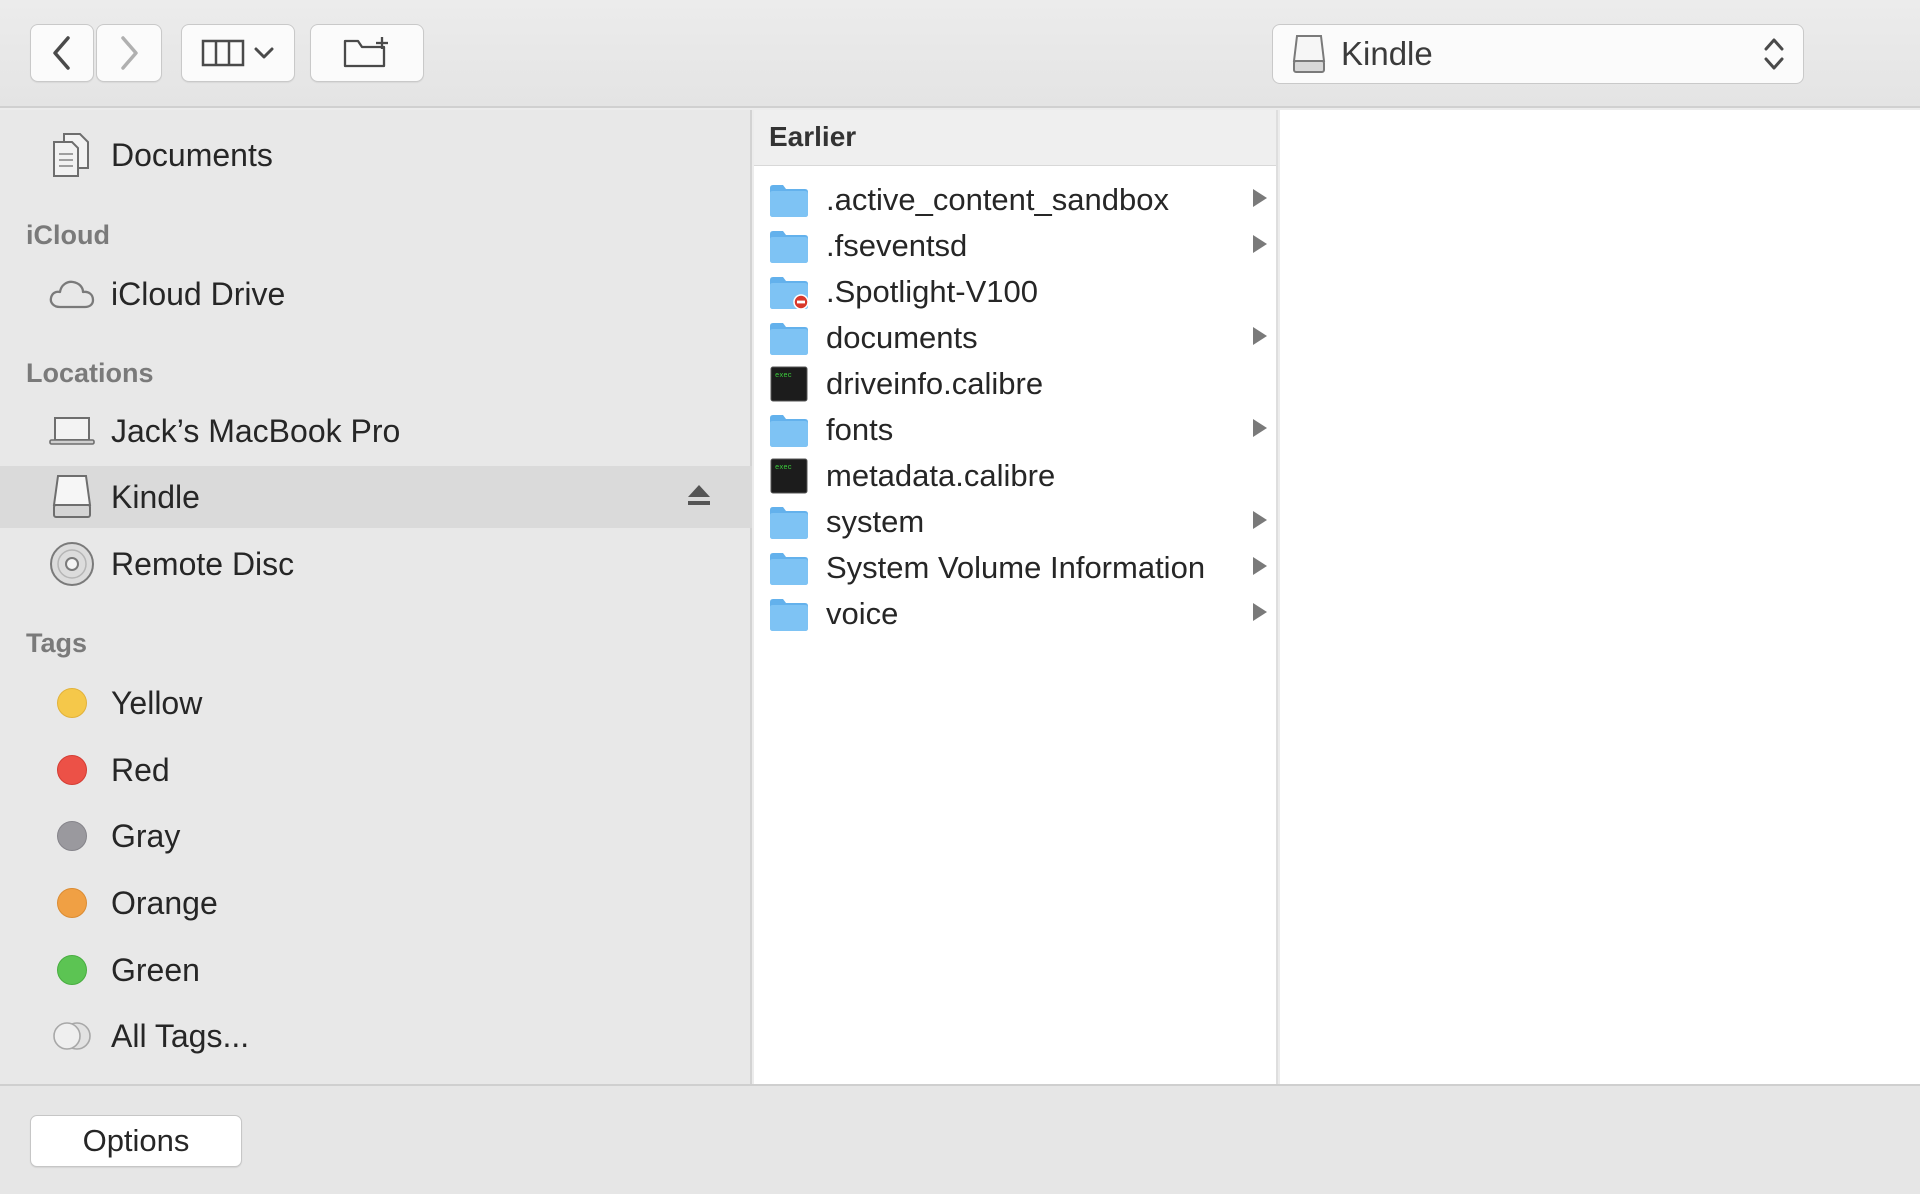  What do you see at coordinates (875, 521) in the screenshot?
I see `file-name: system` at bounding box center [875, 521].